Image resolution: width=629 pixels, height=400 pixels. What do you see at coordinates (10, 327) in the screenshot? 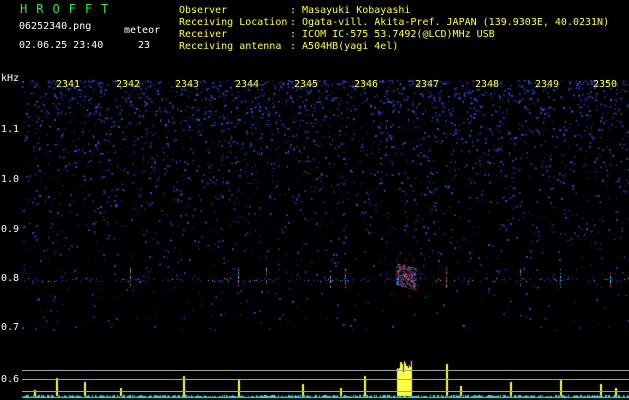
I see `y-tick-label: 0.7` at bounding box center [10, 327].